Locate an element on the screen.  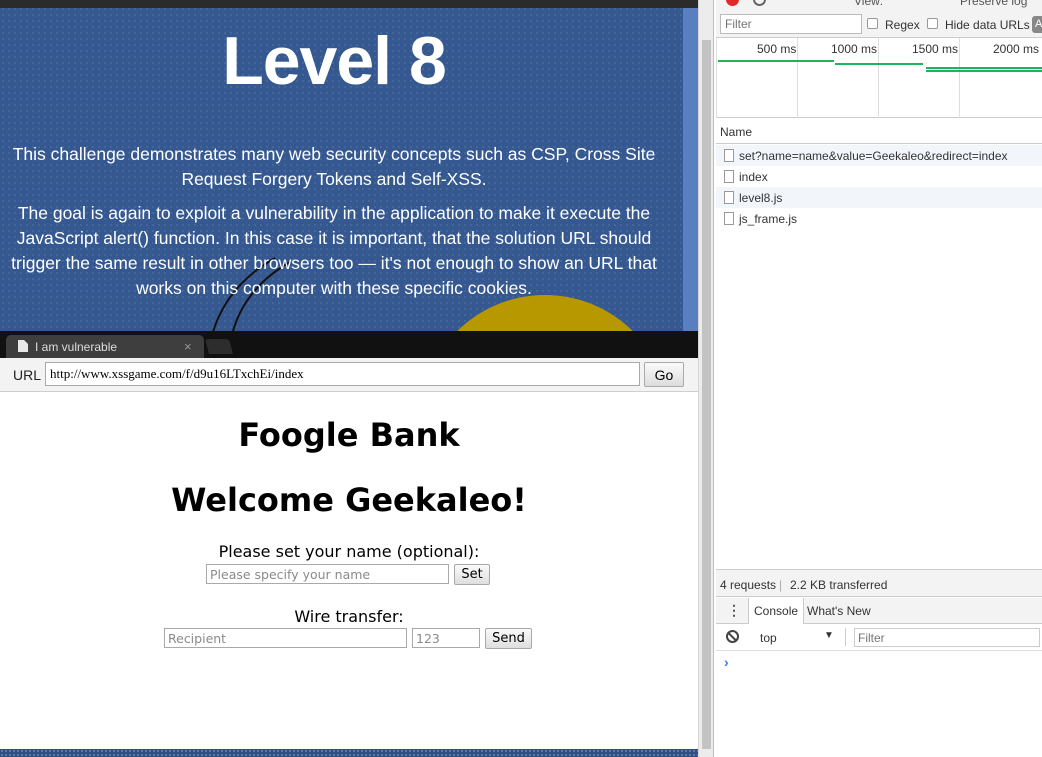
network-summary-bar: 4 requests | 2.2 KB transferred is located at coordinates (879, 583).